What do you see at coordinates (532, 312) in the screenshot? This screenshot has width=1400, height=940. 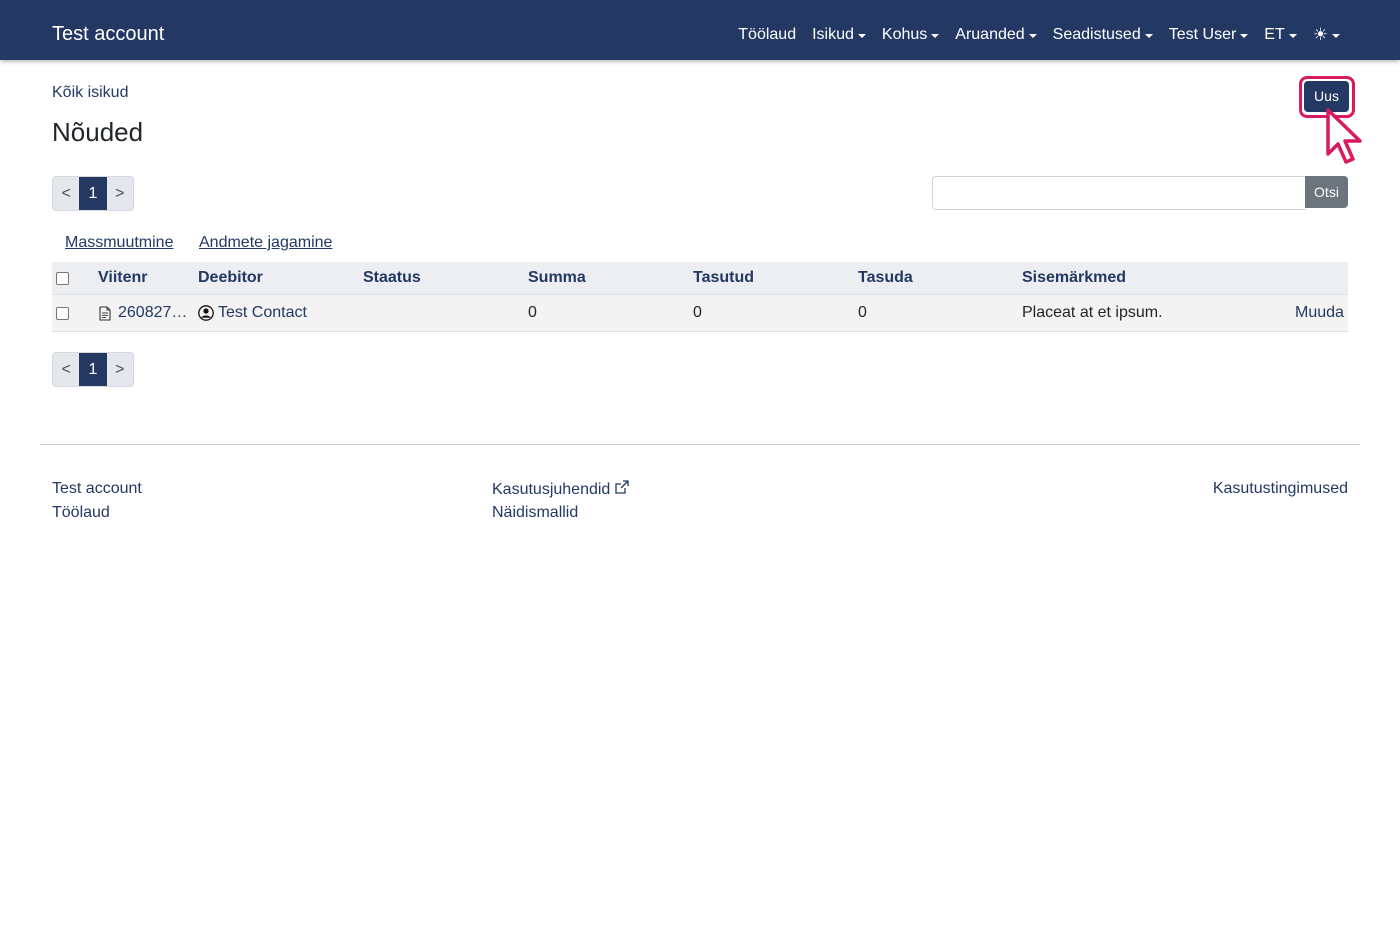 I see `amount-cell: 0` at bounding box center [532, 312].